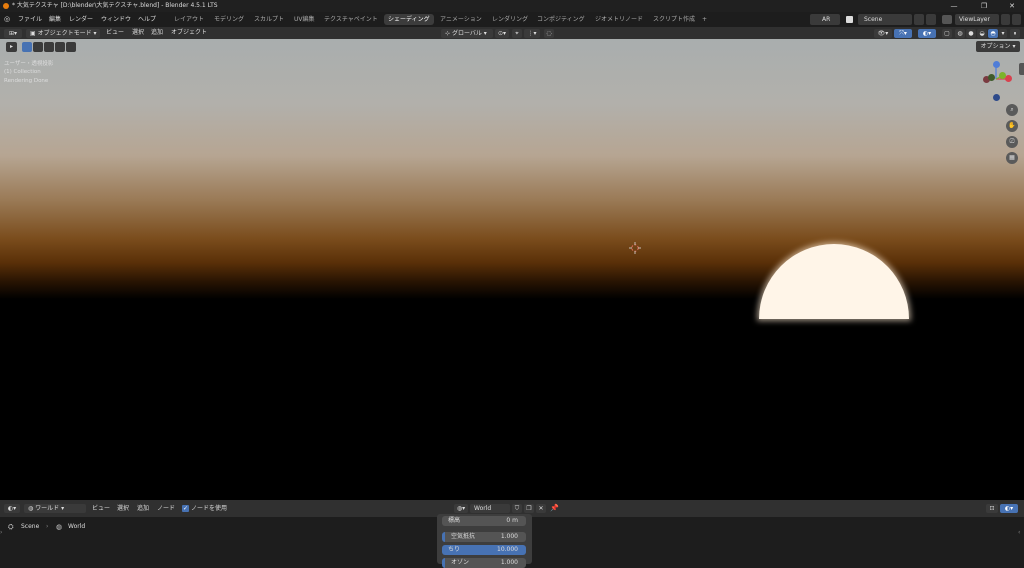 This screenshot has width=1024, height=568. What do you see at coordinates (517, 508) in the screenshot?
I see `fake-user-button: ⛉` at bounding box center [517, 508].